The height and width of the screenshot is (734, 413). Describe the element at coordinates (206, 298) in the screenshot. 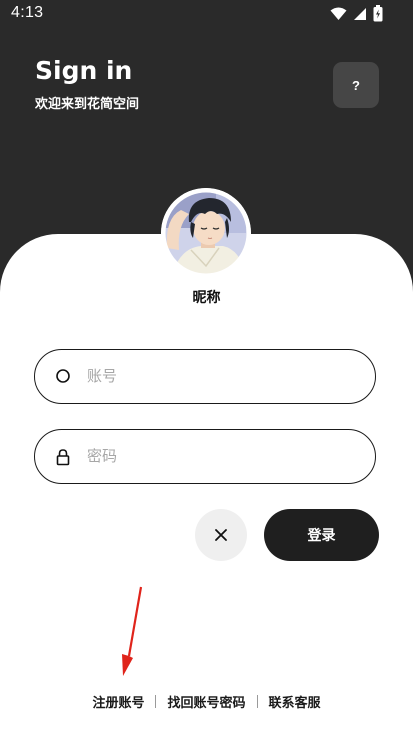

I see `nickname-label: 昵称` at that location.